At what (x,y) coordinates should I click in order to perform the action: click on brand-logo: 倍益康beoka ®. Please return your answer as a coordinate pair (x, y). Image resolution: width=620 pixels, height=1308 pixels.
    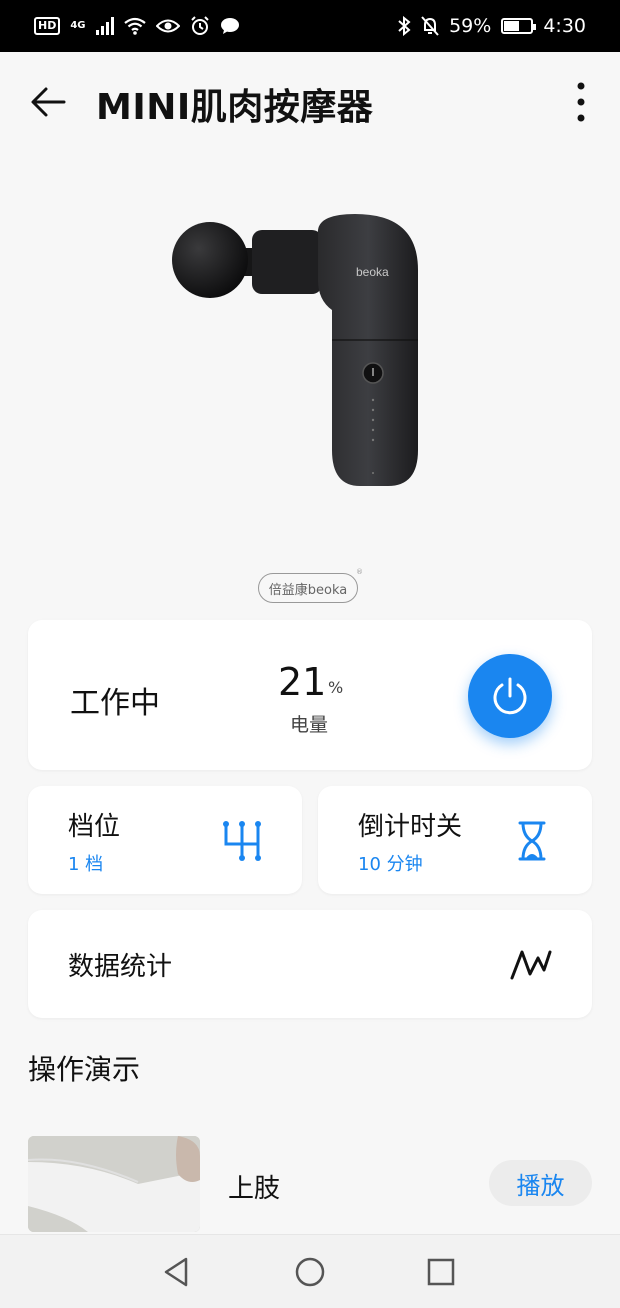
    Looking at the image, I should click on (310, 585).